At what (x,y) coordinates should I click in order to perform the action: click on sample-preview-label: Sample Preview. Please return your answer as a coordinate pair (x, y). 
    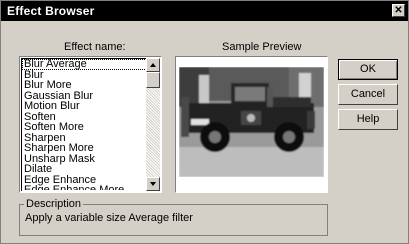
    Looking at the image, I should click on (262, 47).